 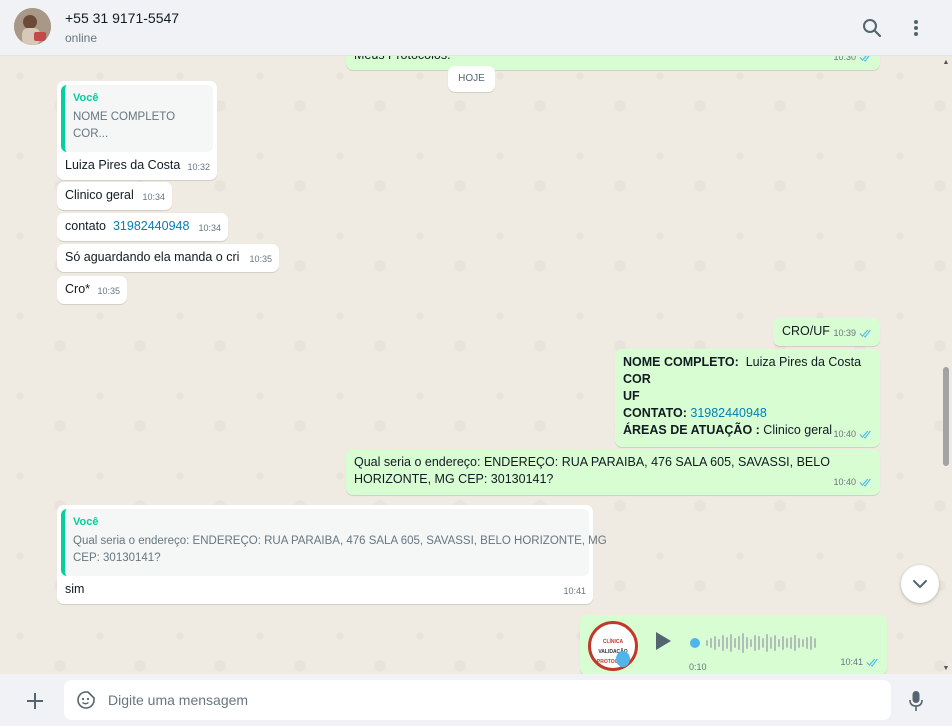 I want to click on message-time: 10:32, so click(x=198, y=167).